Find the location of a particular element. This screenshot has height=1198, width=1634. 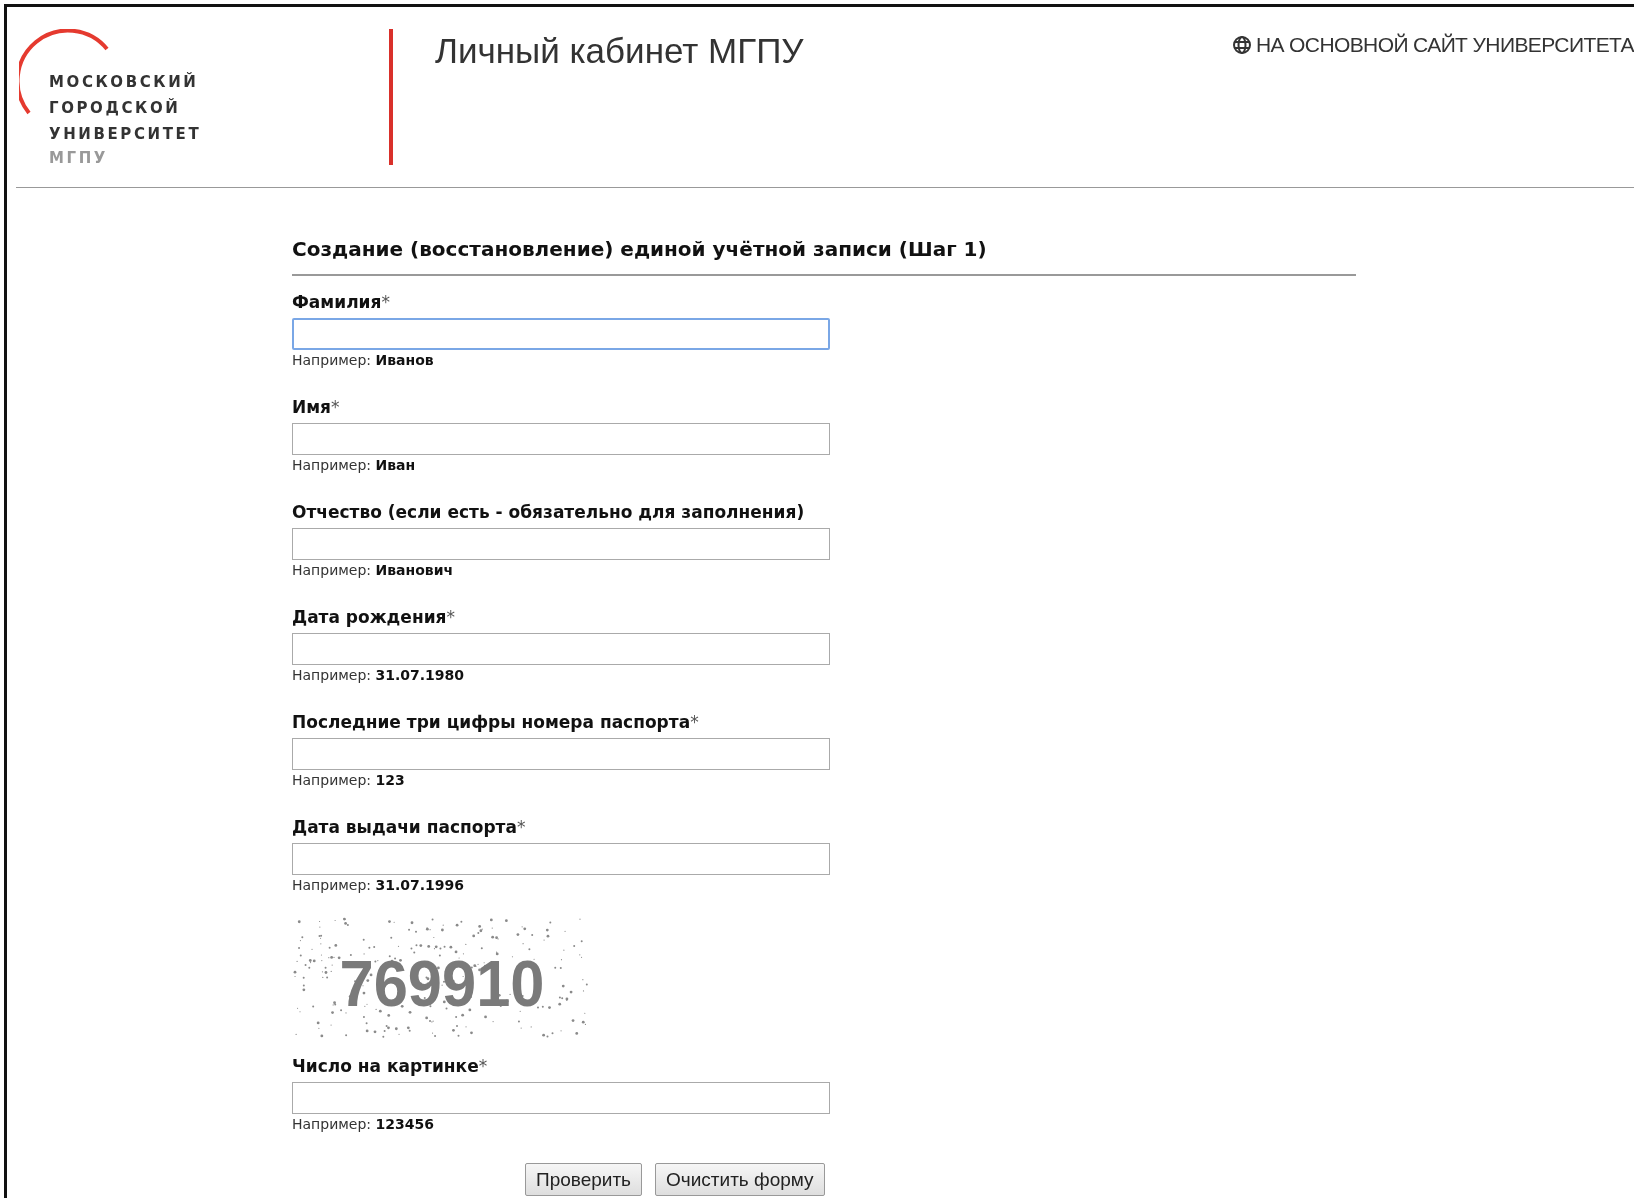

field-hint: Например: Иванович is located at coordinates (373, 570).